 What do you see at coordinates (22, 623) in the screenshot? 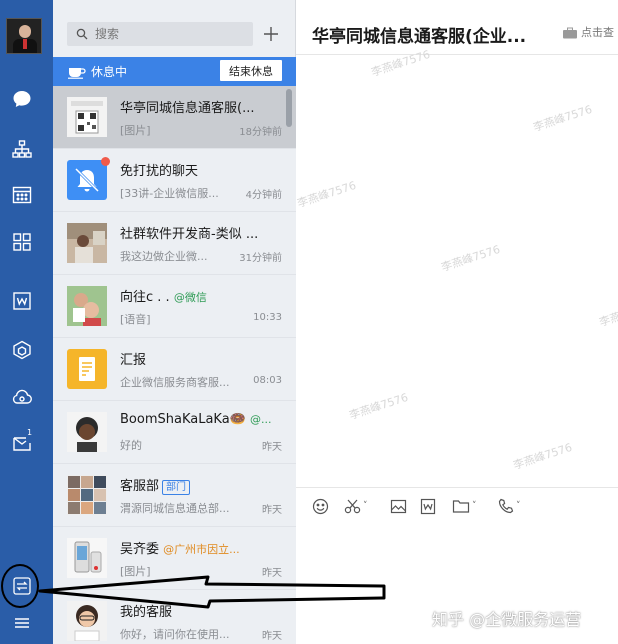
I see `menu-icon` at bounding box center [22, 623].